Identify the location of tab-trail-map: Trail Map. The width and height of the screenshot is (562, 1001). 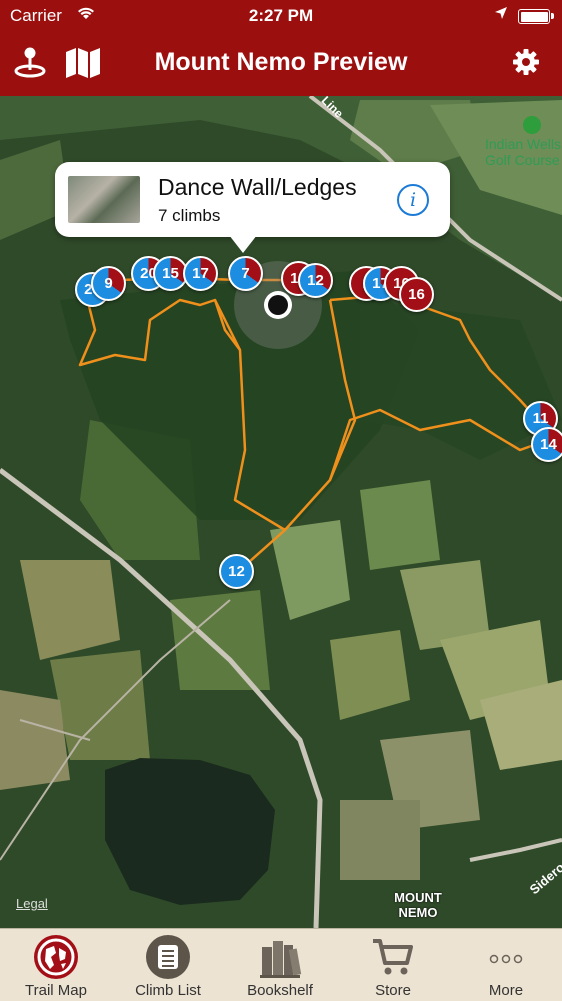
(56, 965).